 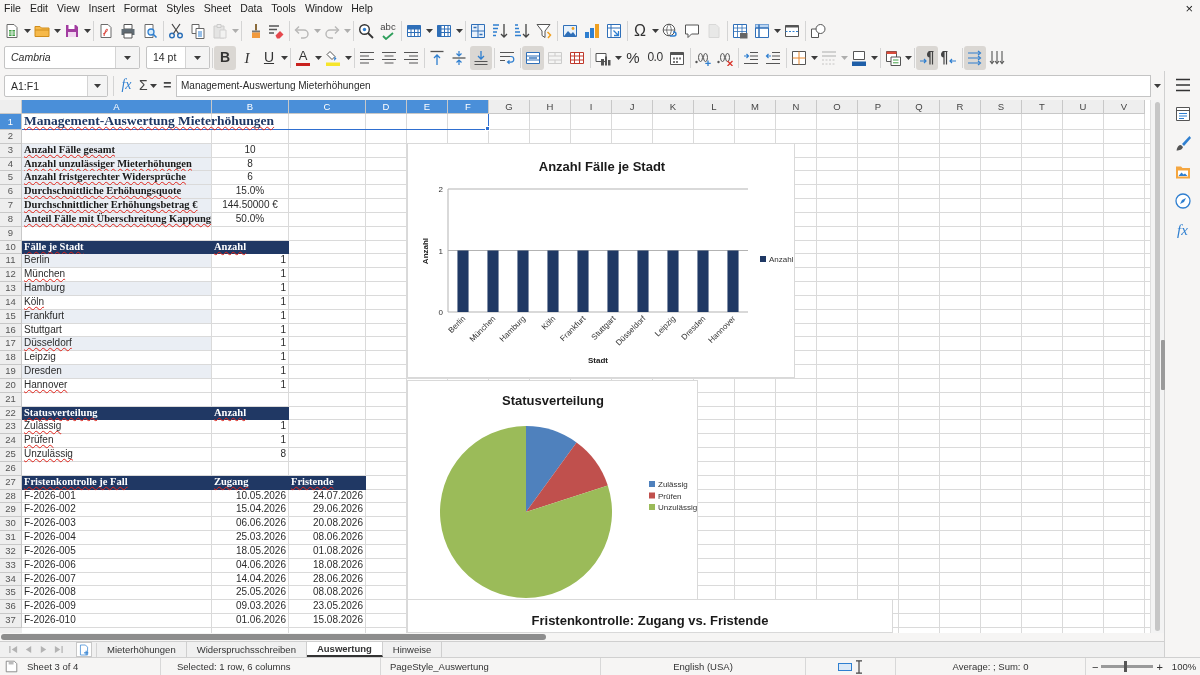 I want to click on column-header: K, so click(x=673, y=107).